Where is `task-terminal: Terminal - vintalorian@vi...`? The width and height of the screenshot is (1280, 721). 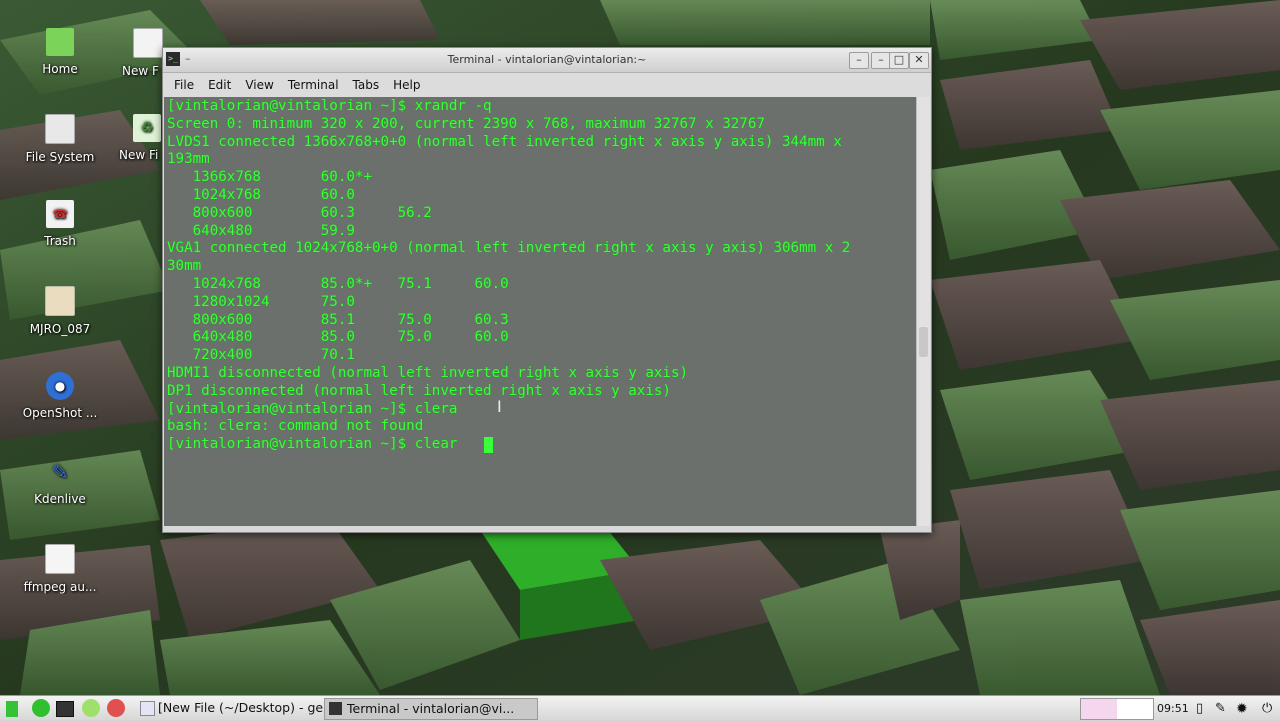 task-terminal: Terminal - vintalorian@vi... is located at coordinates (431, 709).